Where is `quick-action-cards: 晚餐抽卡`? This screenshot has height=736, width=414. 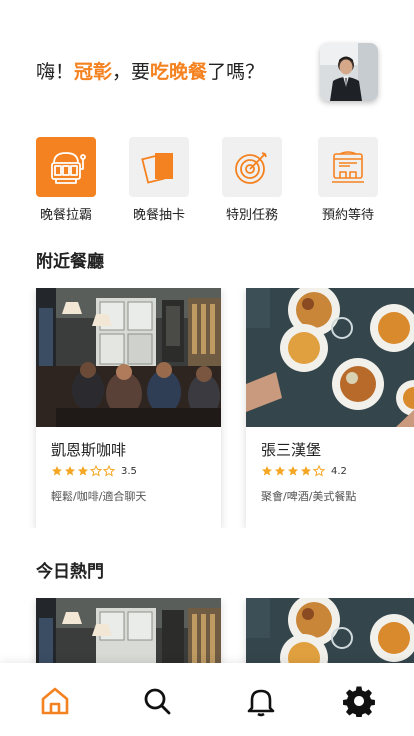
quick-action-cards: 晚餐抽卡 is located at coordinates (159, 180).